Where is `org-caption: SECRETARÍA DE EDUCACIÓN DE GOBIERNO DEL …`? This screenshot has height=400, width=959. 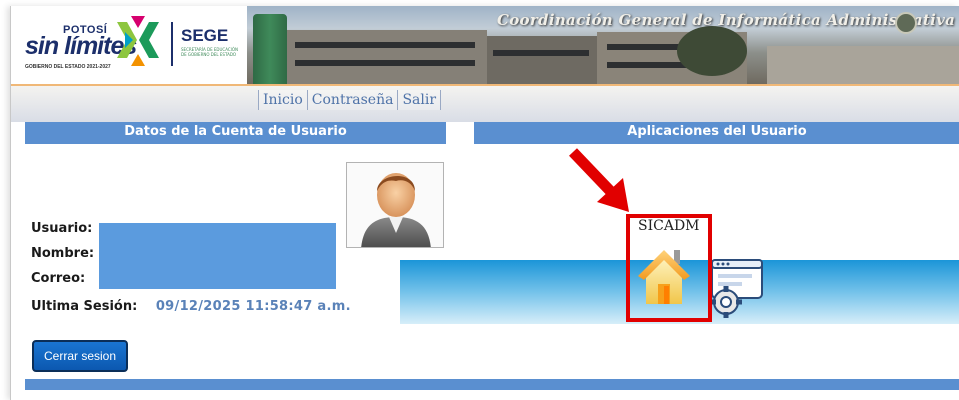
org-caption: SECRETARÍA DE EDUCACIÓN DE GOBIERNO DEL … is located at coordinates (209, 52).